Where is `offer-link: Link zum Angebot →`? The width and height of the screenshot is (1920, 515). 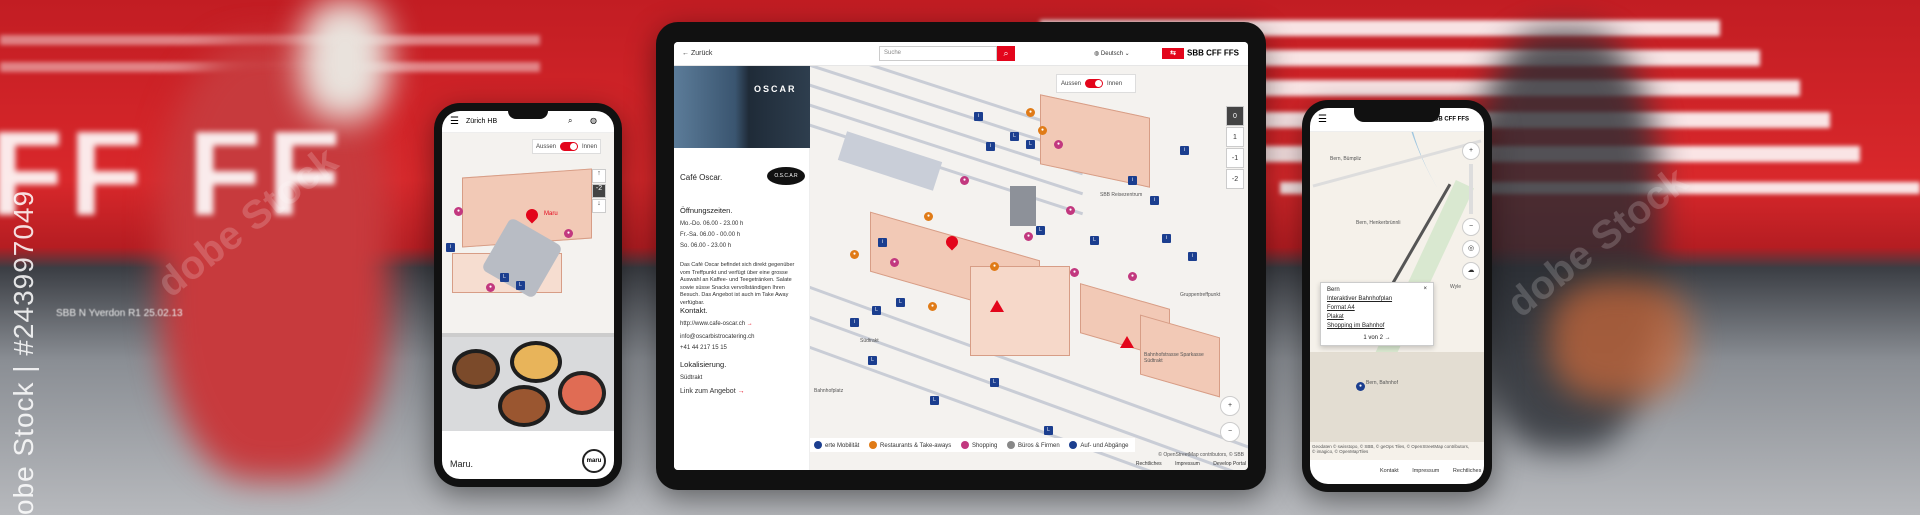 offer-link: Link zum Angebot → is located at coordinates (742, 392).